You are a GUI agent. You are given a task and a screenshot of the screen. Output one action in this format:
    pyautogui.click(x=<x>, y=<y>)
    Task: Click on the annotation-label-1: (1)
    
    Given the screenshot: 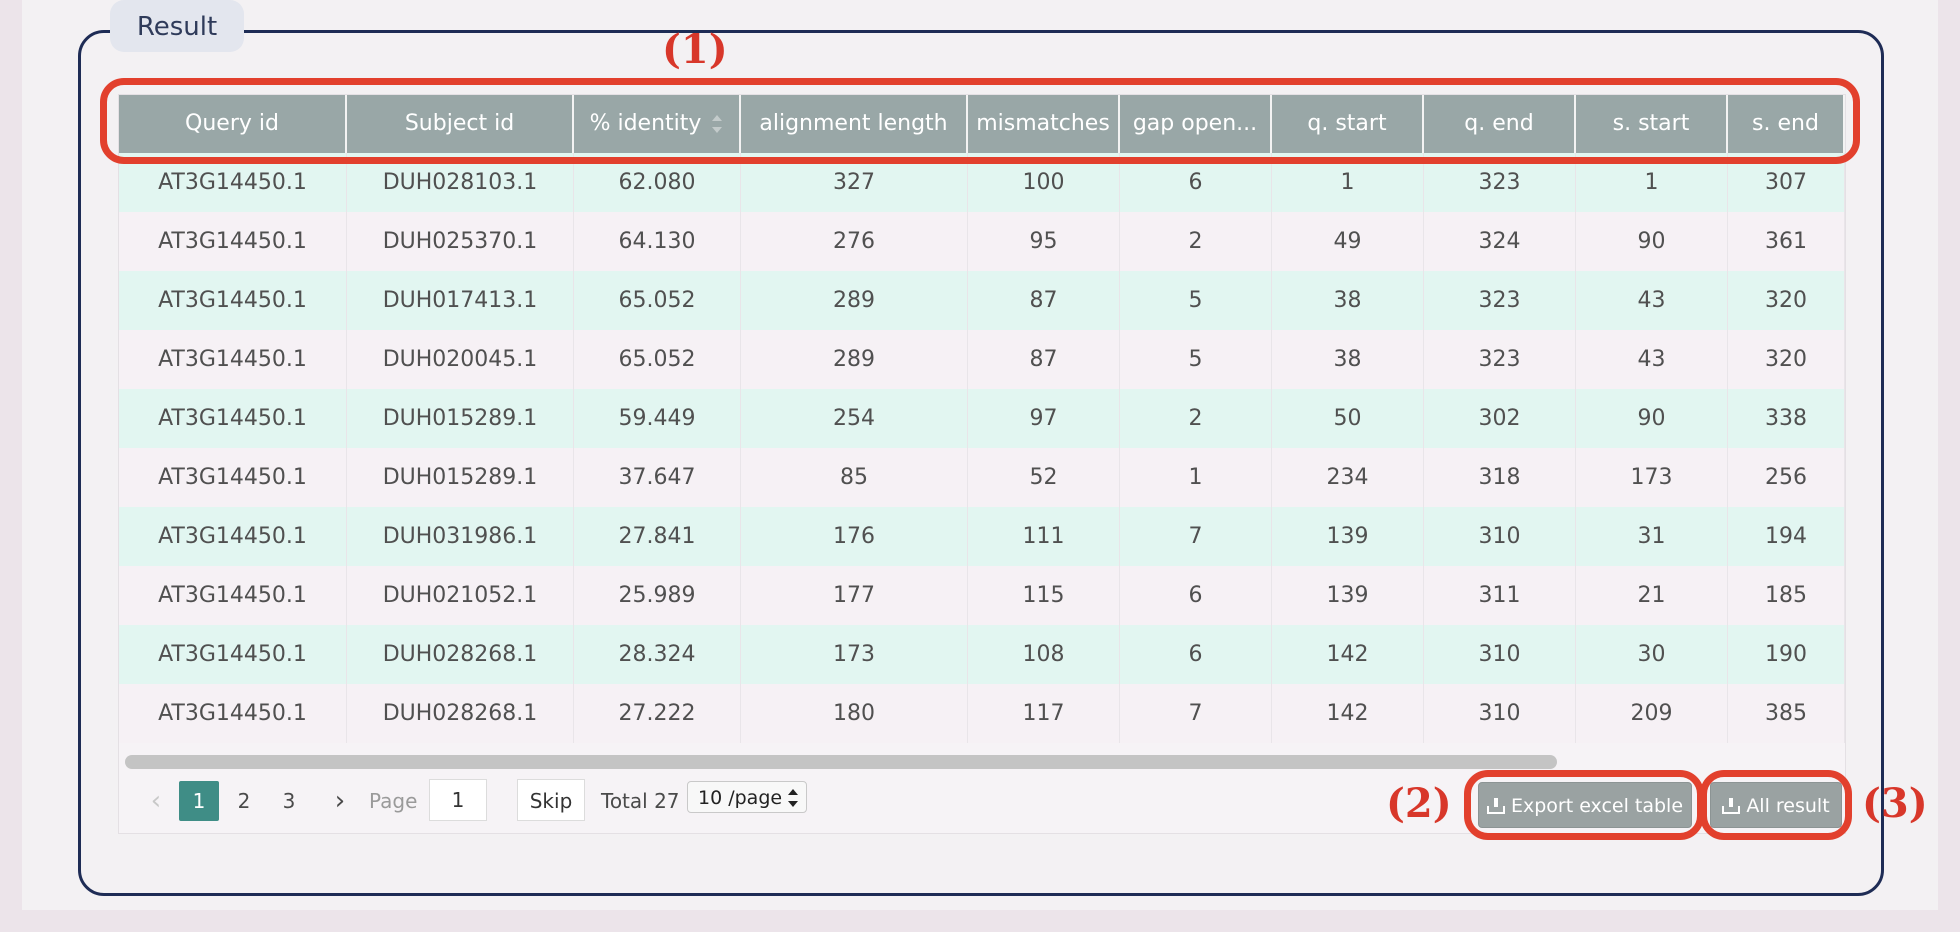 What is the action you would take?
    pyautogui.click(x=695, y=49)
    